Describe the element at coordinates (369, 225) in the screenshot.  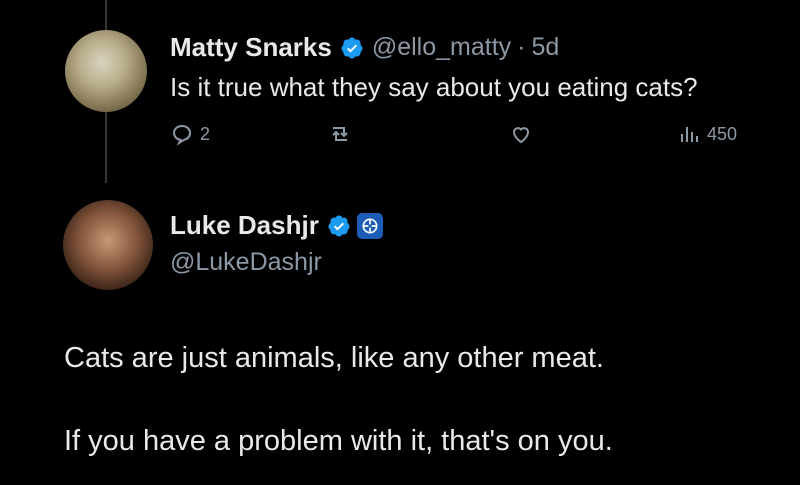
I see `affiliation-badge-icon` at that location.